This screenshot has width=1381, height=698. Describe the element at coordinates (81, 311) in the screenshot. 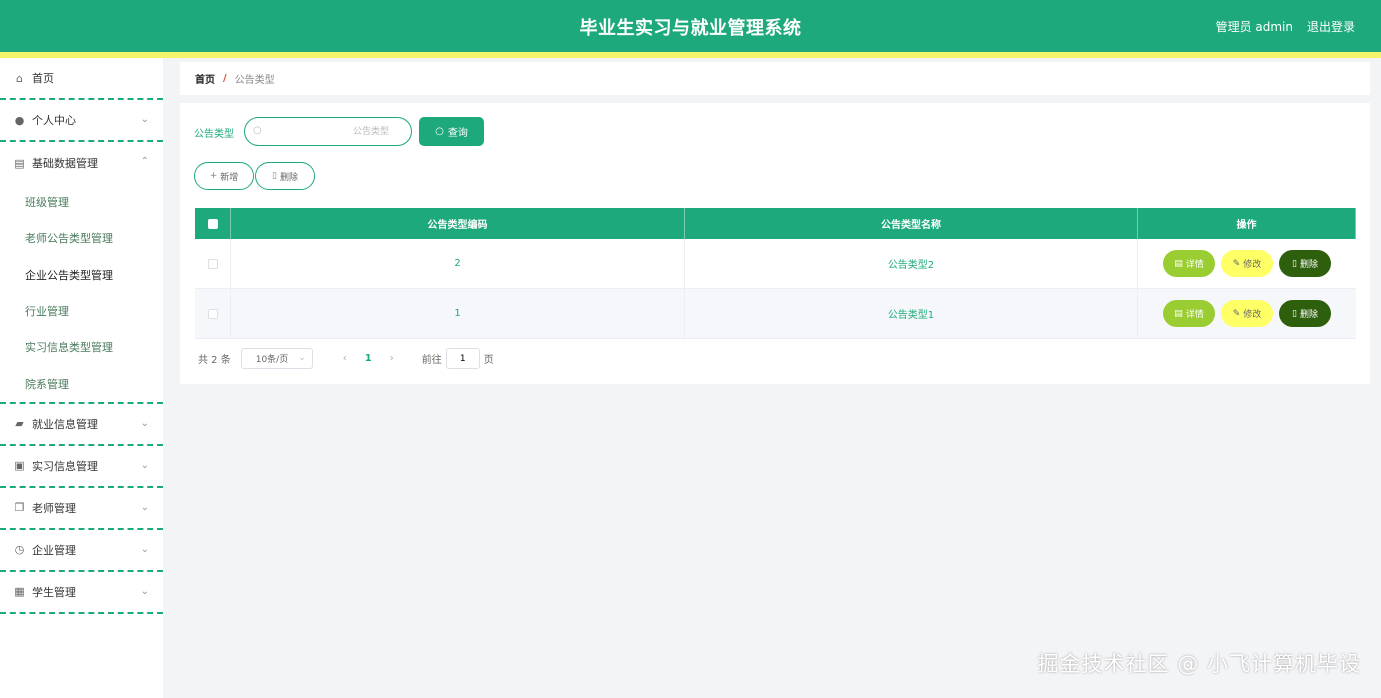

I see `submenu-item-industry: 行业管理` at that location.